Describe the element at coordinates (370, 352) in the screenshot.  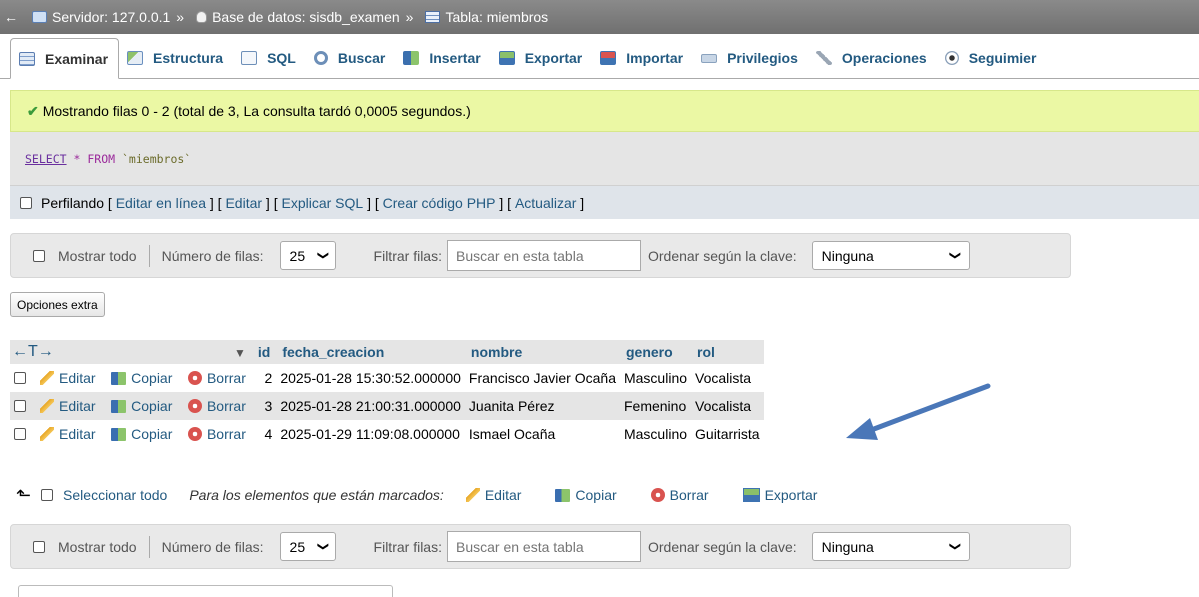
I see `column-header-fecha-creacion: fecha_creacion` at that location.